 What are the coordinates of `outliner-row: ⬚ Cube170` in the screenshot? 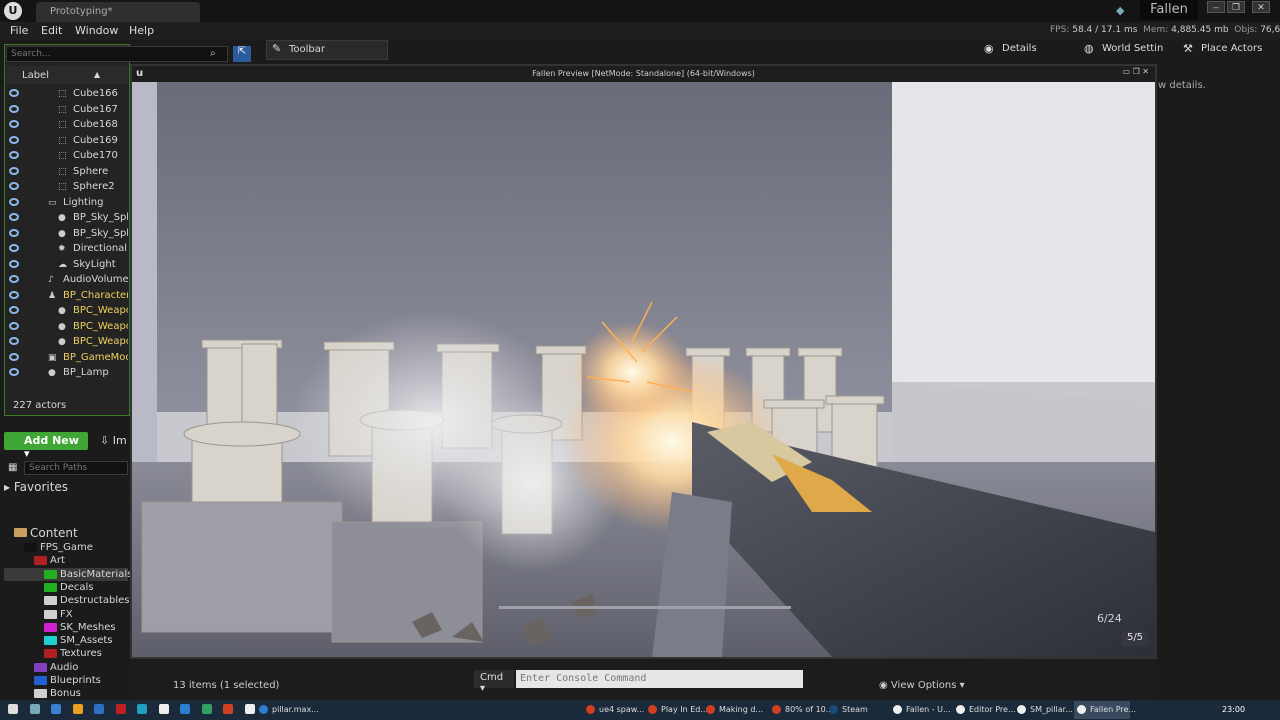 It's located at (67, 156).